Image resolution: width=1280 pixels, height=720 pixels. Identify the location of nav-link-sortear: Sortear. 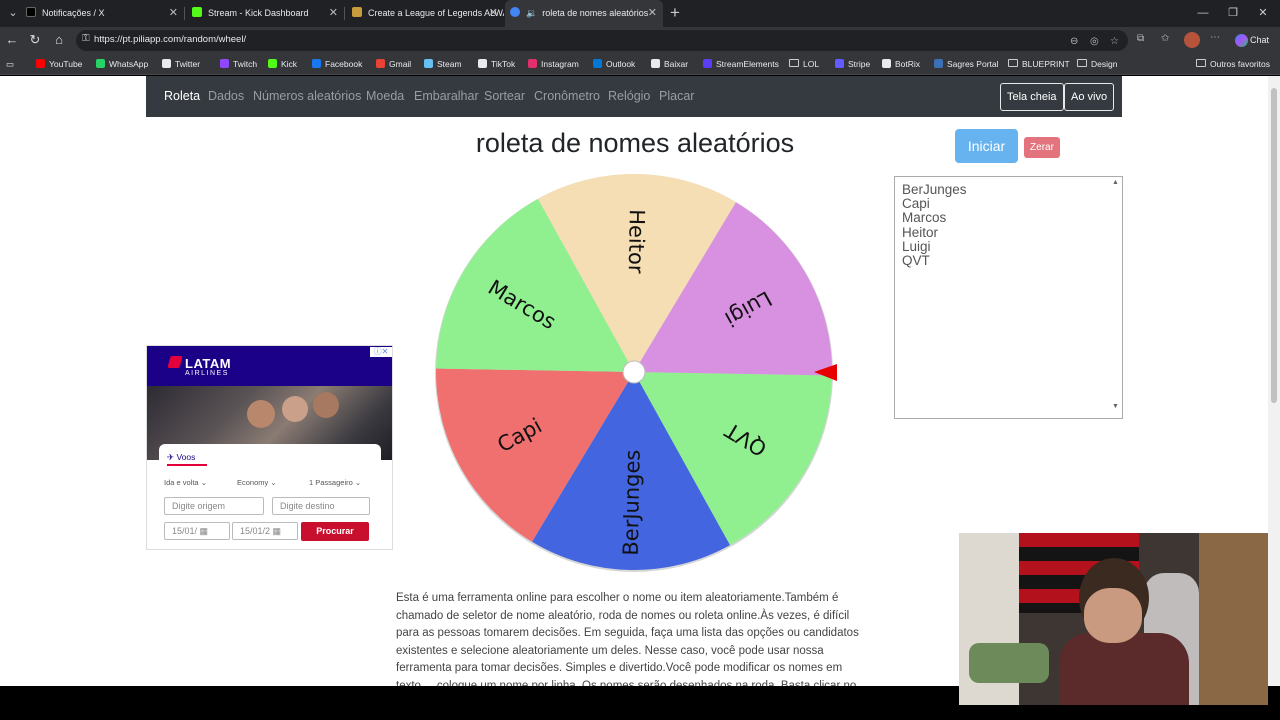
(504, 96).